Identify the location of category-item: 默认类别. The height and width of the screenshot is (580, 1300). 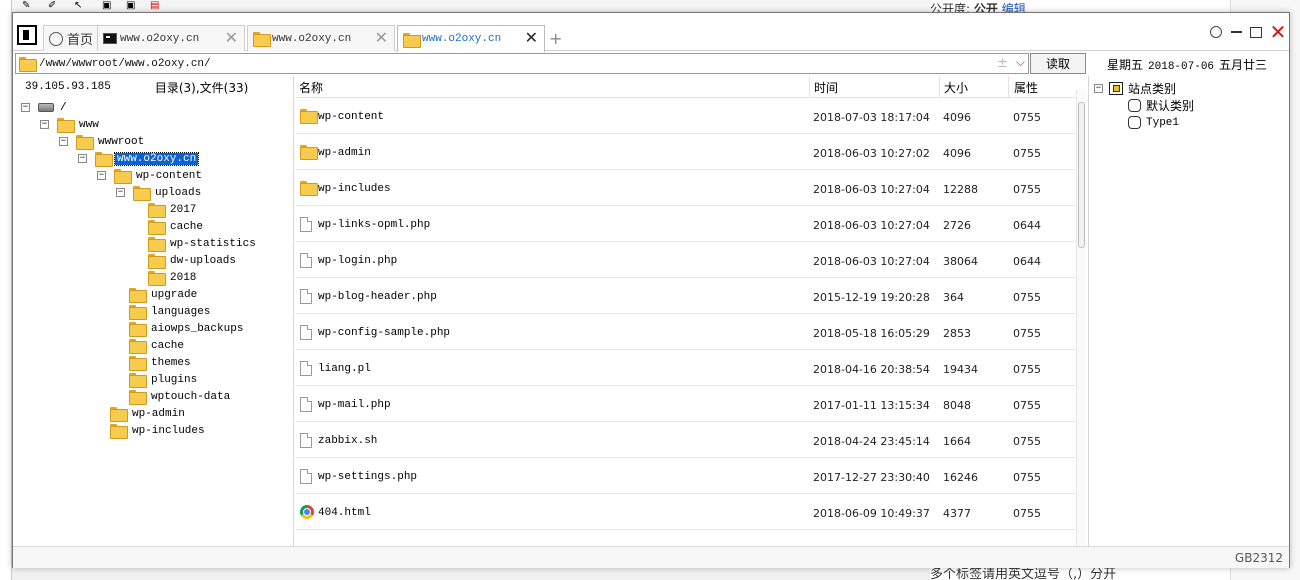
(1161, 105).